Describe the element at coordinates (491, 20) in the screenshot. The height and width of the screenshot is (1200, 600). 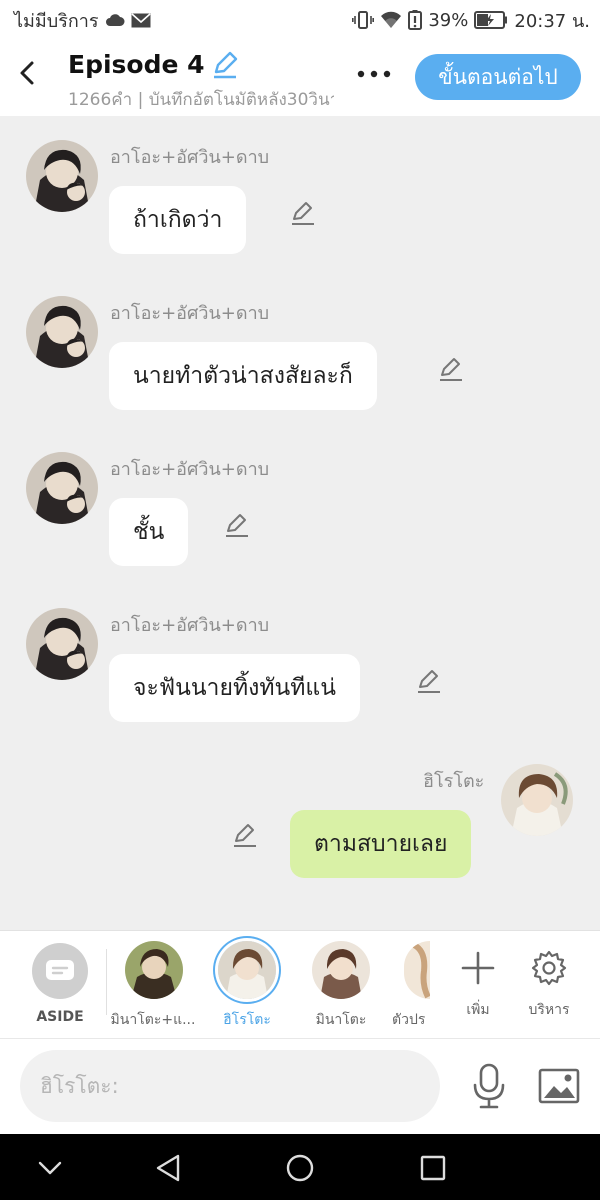
I see `battery-icon` at that location.